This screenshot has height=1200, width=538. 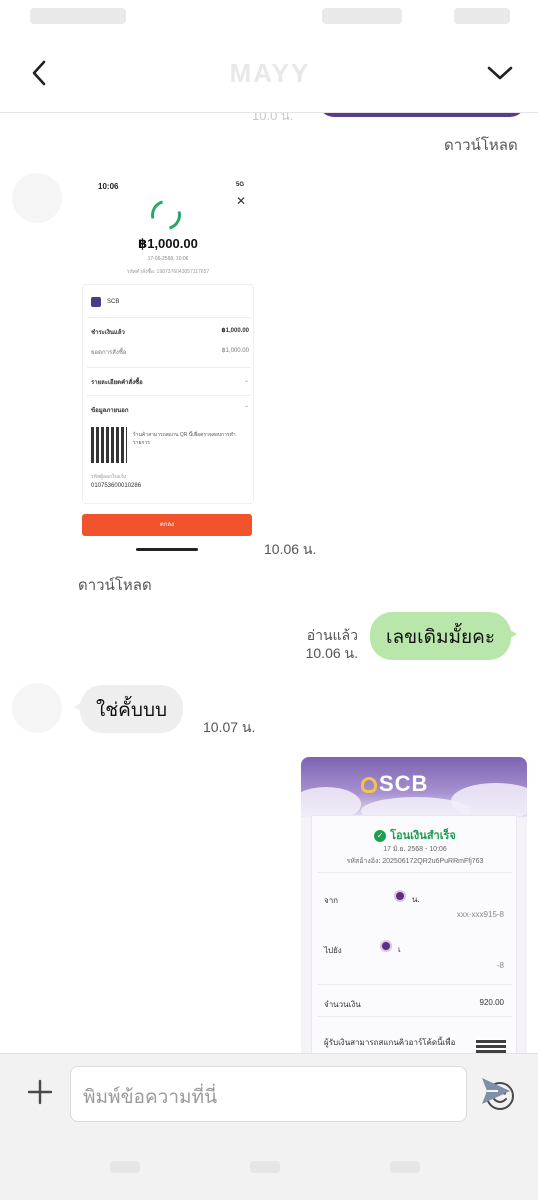 I want to click on incoming-message-bubble: ใช่คั้บบบ, so click(x=128, y=709).